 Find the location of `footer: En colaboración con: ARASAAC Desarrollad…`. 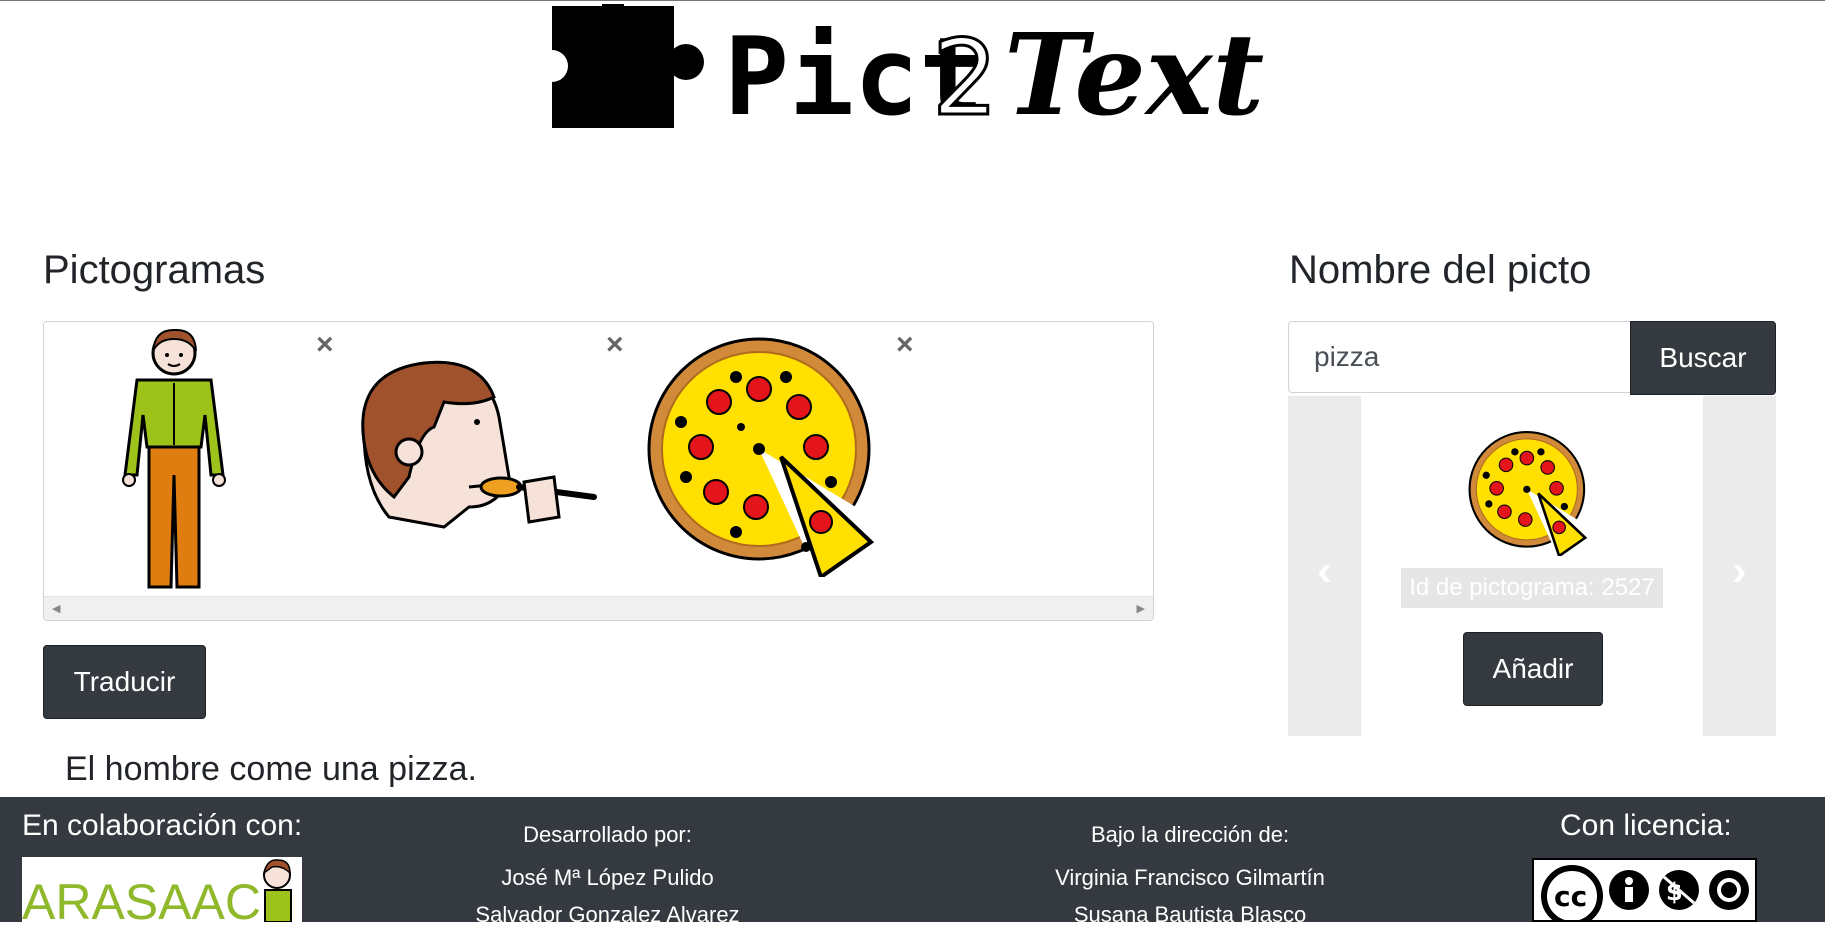

footer: En colaboración con: ARASAAC Desarrollad… is located at coordinates (912, 862).